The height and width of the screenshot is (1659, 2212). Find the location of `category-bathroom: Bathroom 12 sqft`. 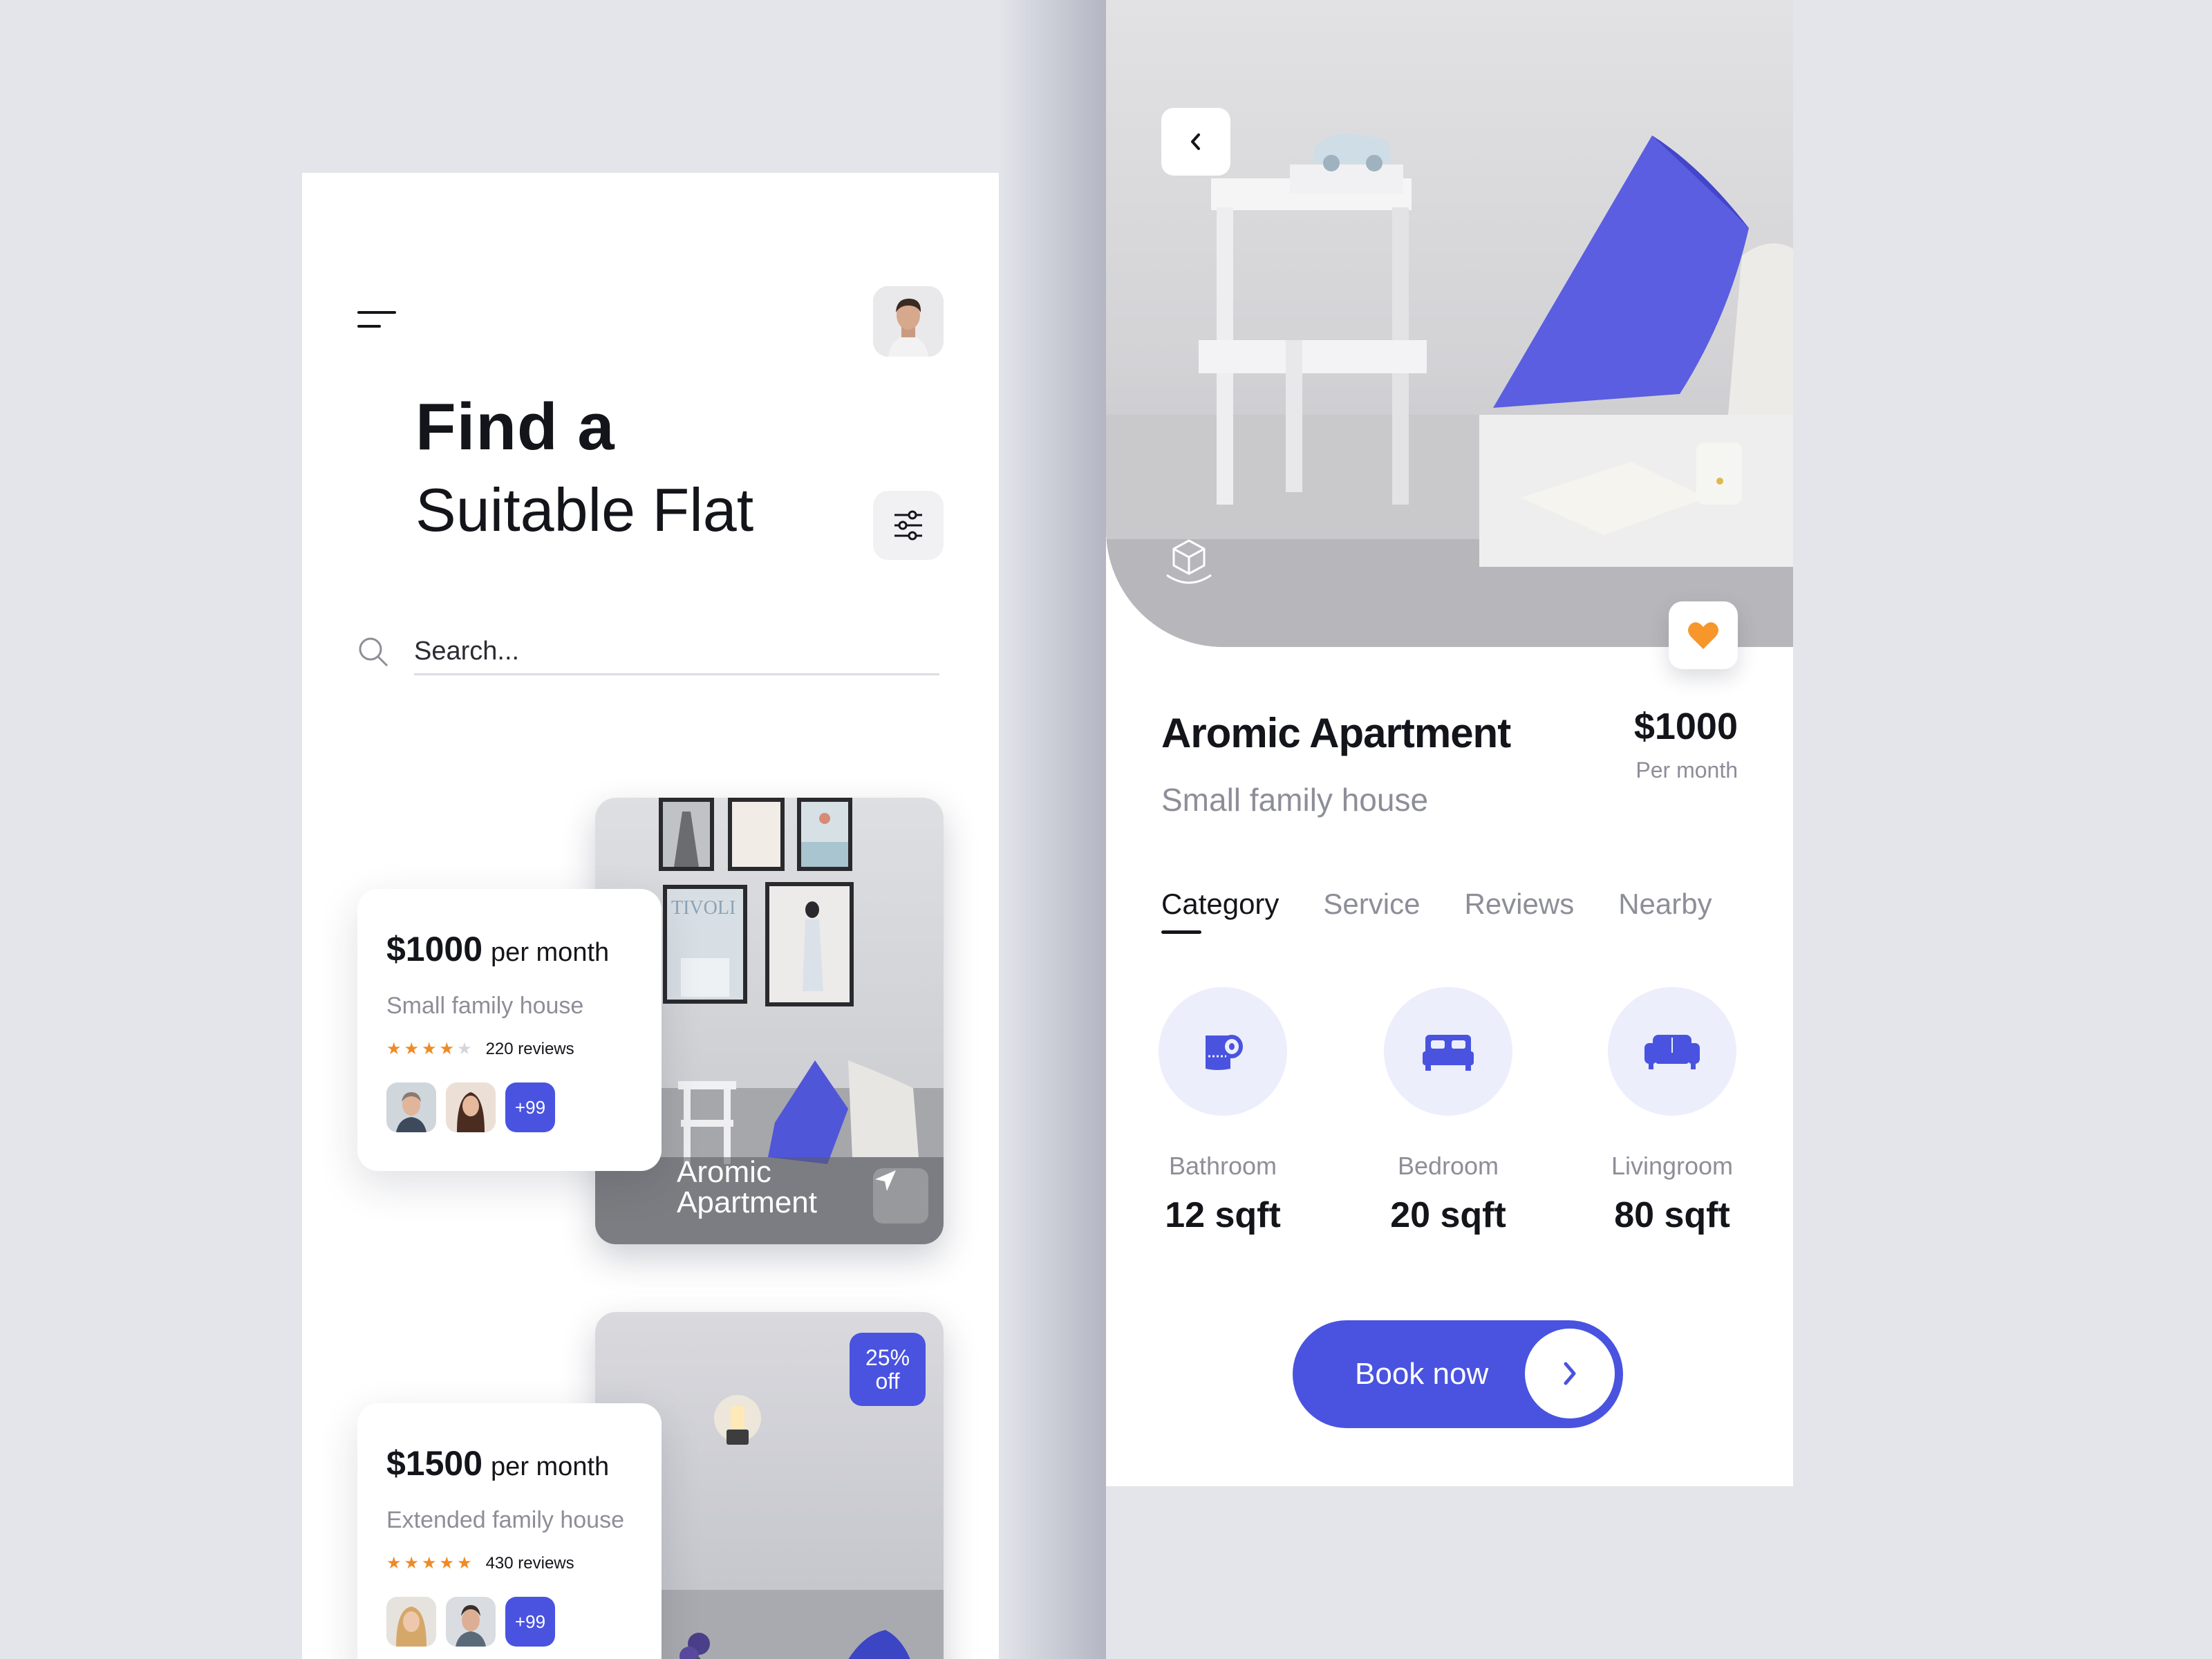

category-bathroom: Bathroom 12 sqft is located at coordinates (1222, 1111).